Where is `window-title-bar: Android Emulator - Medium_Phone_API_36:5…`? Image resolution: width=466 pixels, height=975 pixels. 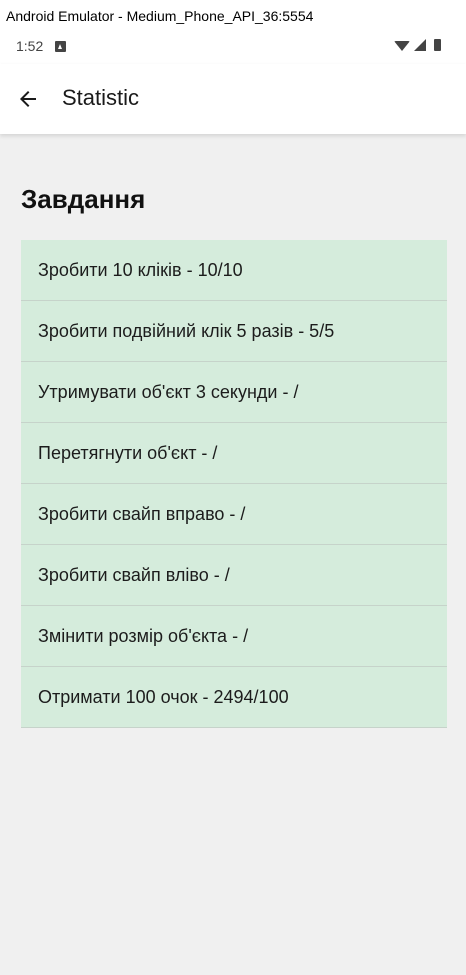
window-title-bar: Android Emulator - Medium_Phone_API_36:5… is located at coordinates (233, 15).